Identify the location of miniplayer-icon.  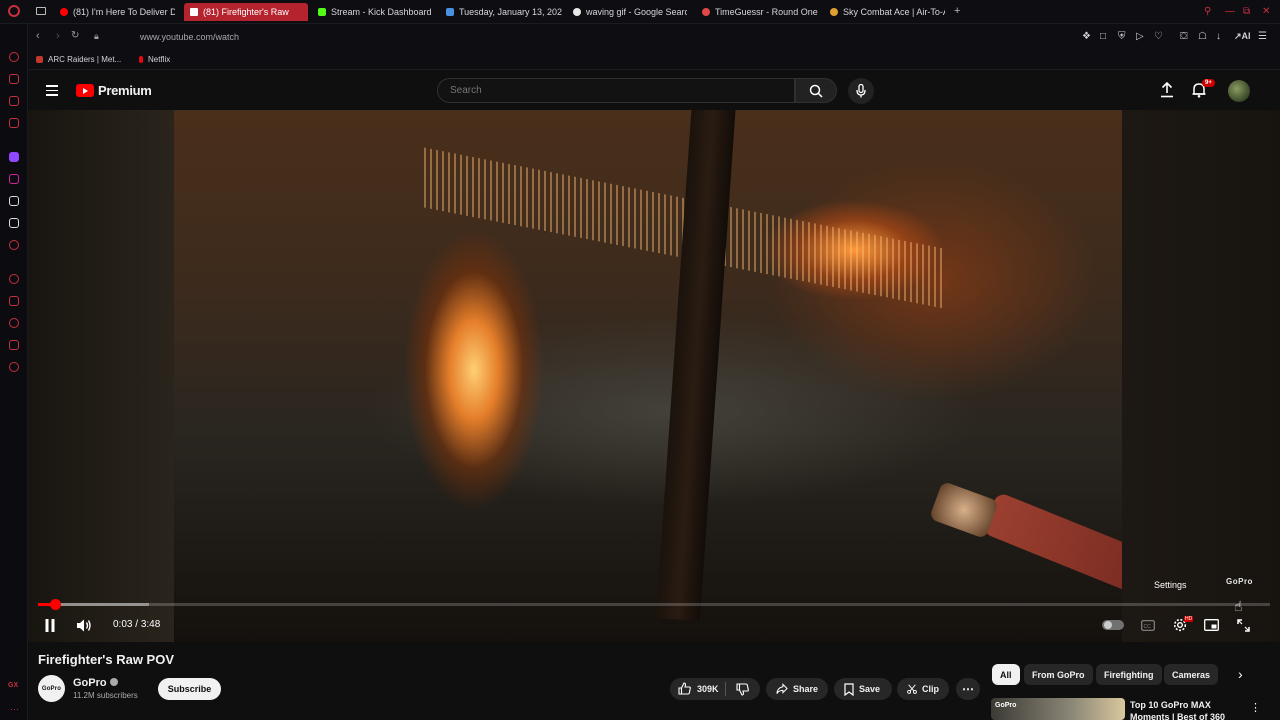
(1211, 625).